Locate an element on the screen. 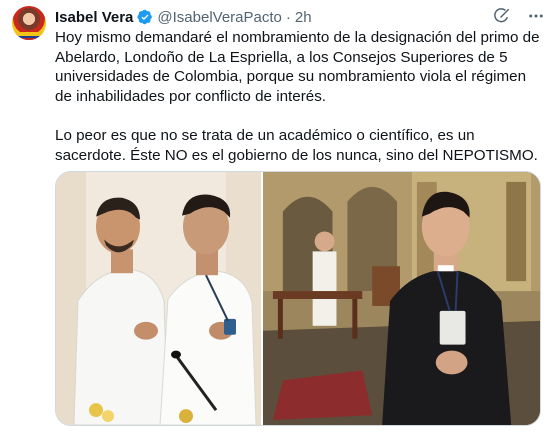 The height and width of the screenshot is (433, 557). author-name: Isabel Vera is located at coordinates (94, 17).